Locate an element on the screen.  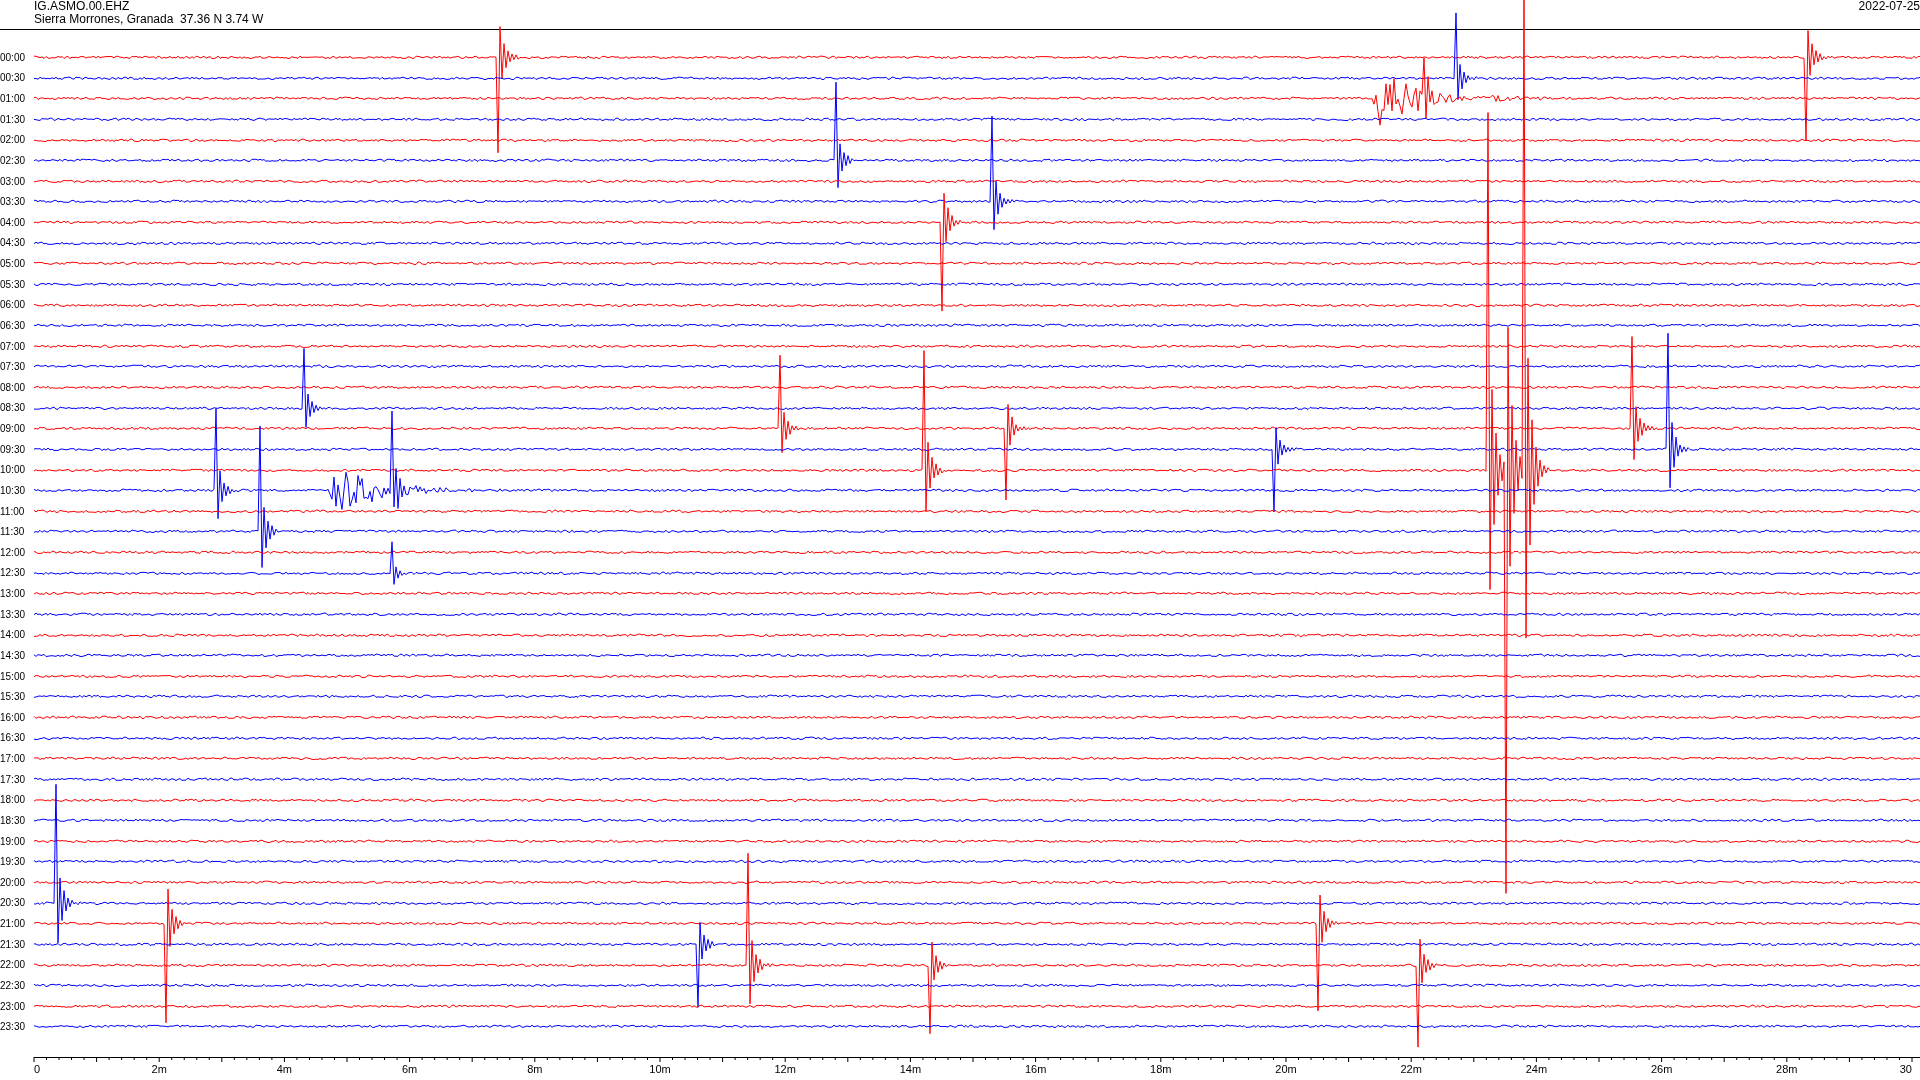
time-label: 05:30 is located at coordinates (13, 284).